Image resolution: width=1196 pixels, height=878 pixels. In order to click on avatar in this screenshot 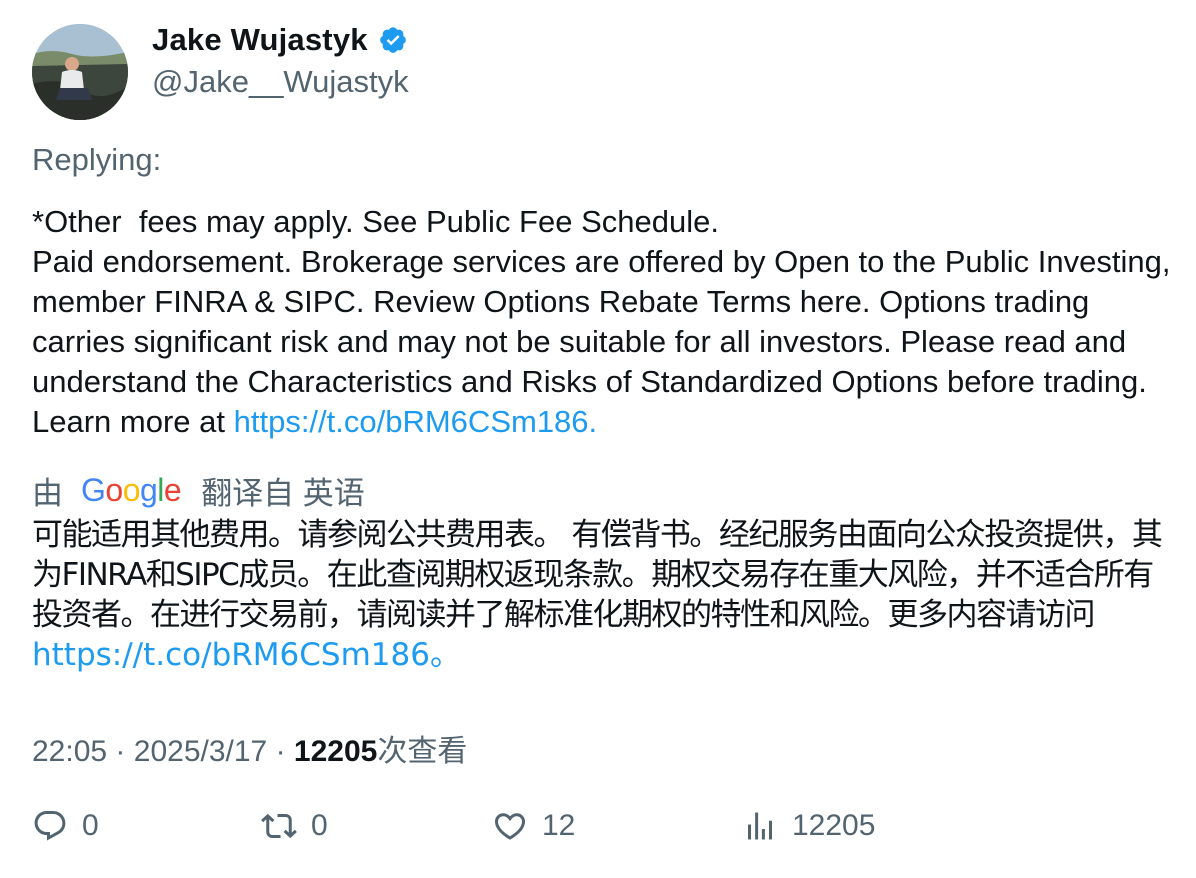, I will do `click(80, 72)`.